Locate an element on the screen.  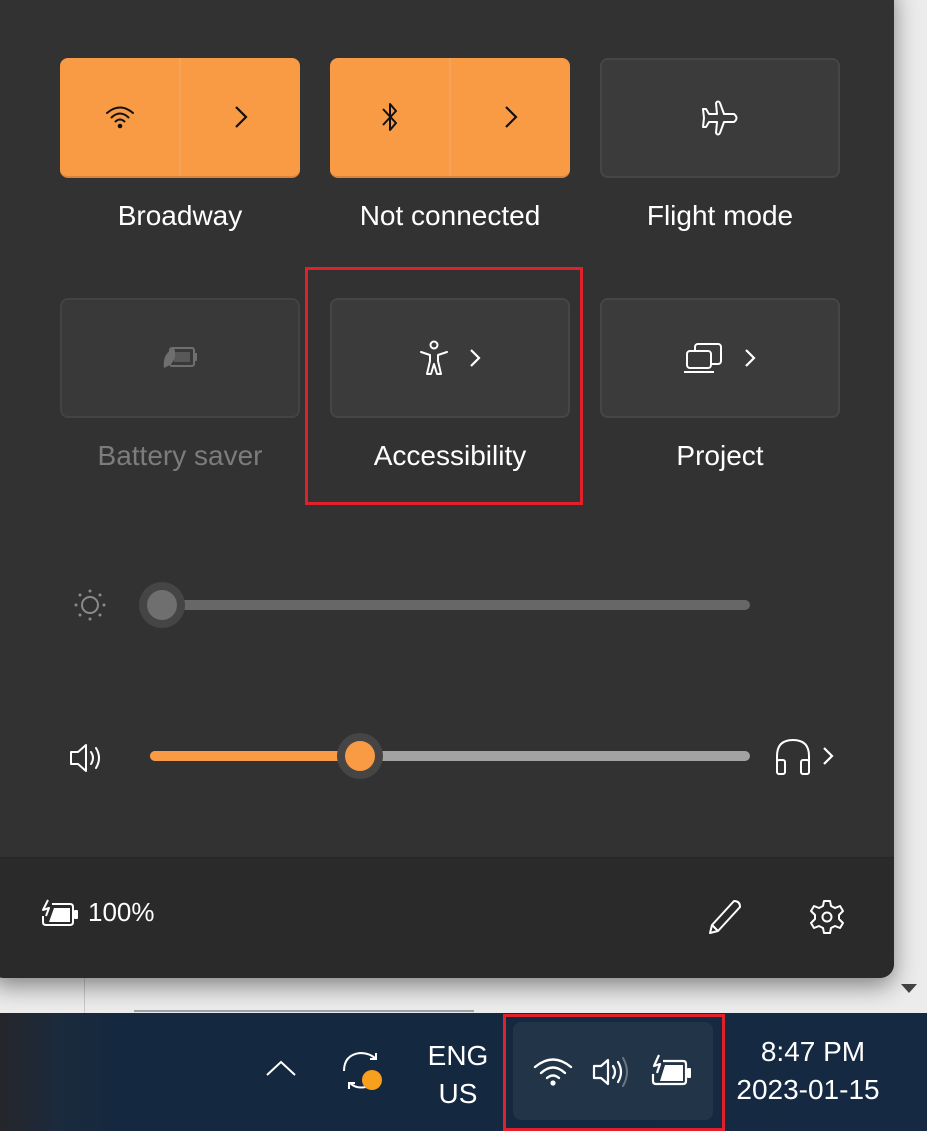
clock-date: 2023-01-15 is located at coordinates (808, 1089).